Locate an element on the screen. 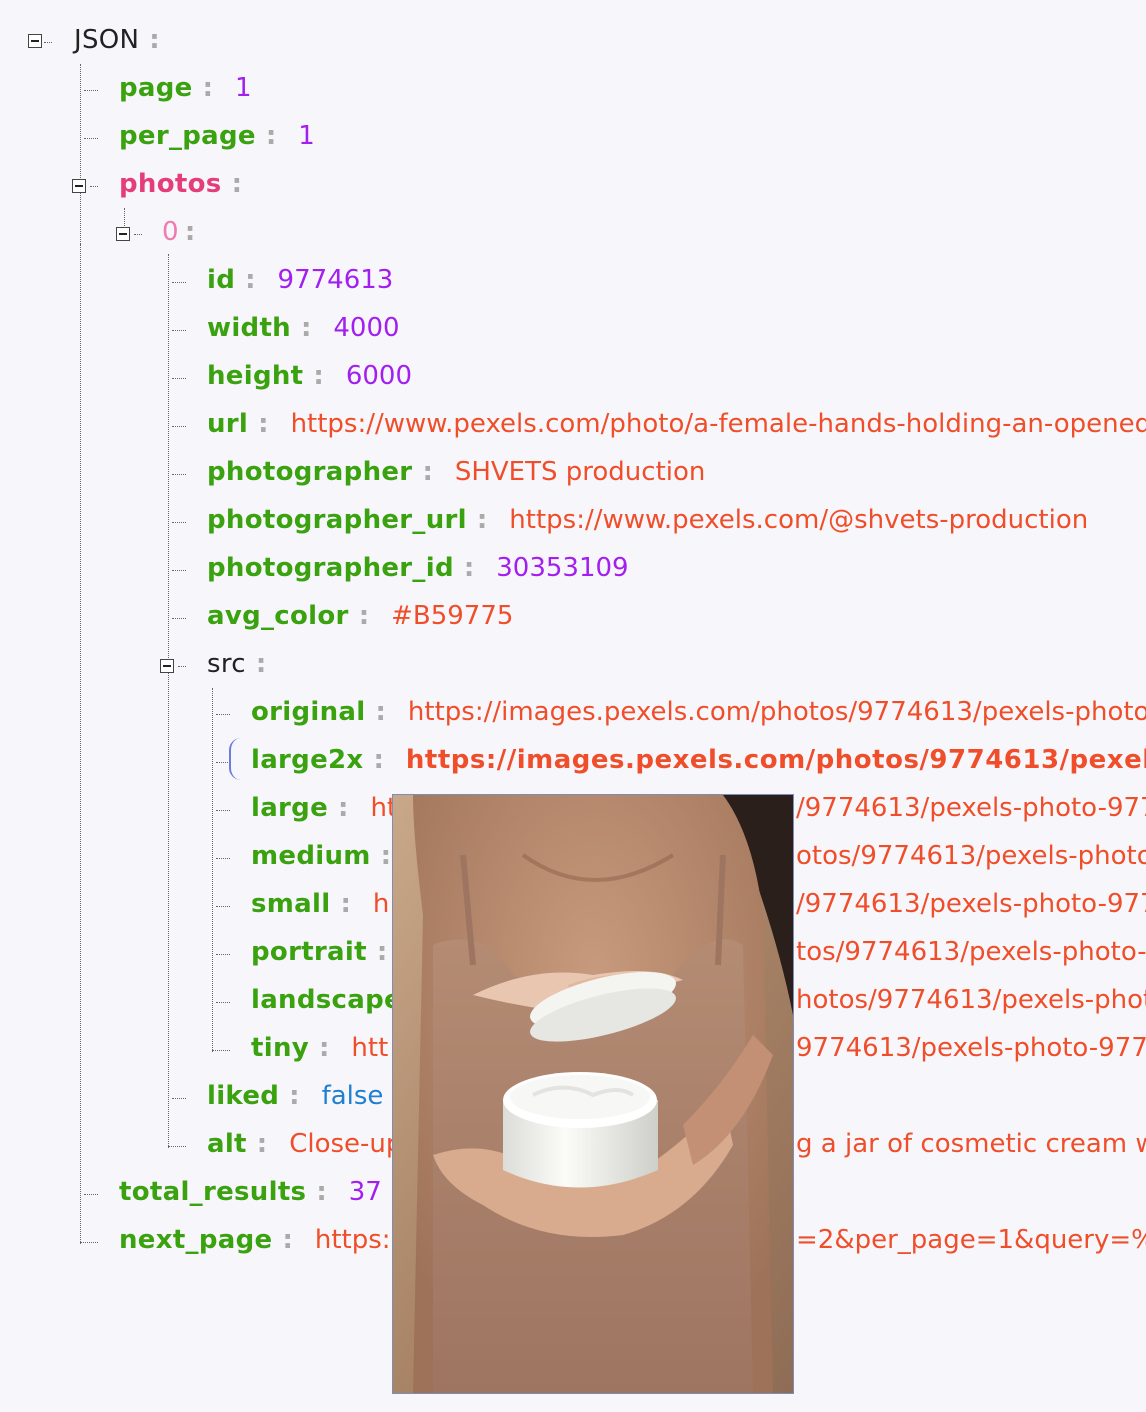 The height and width of the screenshot is (1412, 1146). value-tiny: htt is located at coordinates (369, 1048).